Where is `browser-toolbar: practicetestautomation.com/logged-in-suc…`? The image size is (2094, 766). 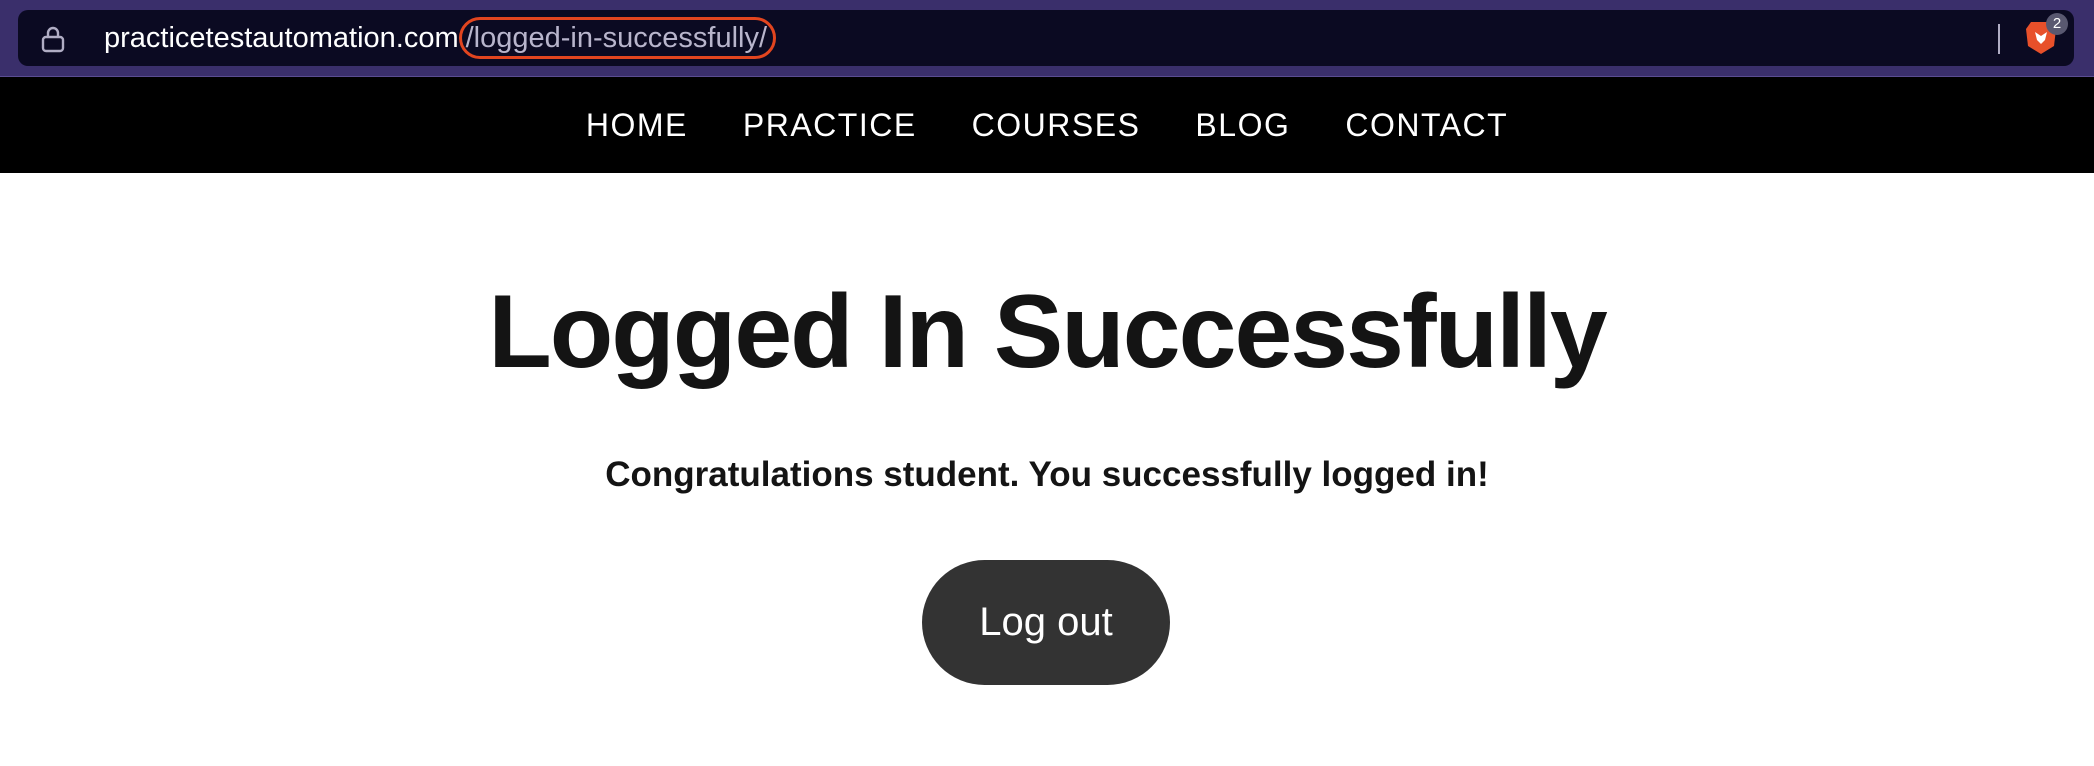 browser-toolbar: practicetestautomation.com/logged-in-suc… is located at coordinates (1047, 38).